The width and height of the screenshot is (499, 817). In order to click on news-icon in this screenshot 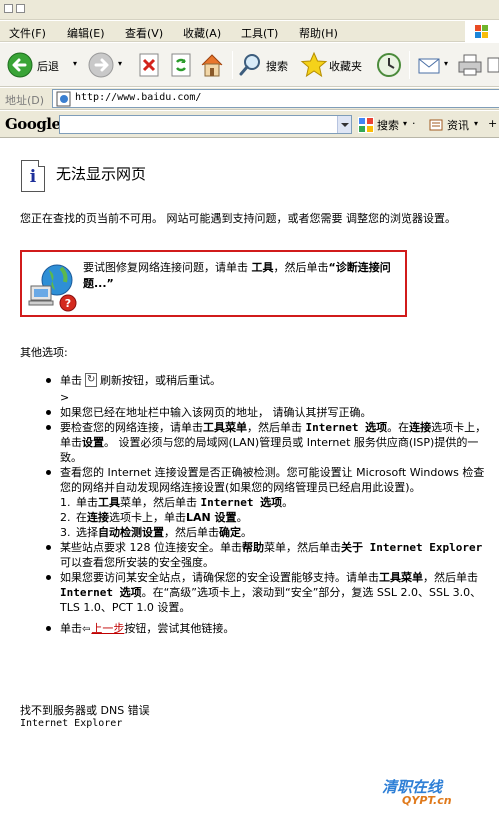, I will do `click(436, 125)`.